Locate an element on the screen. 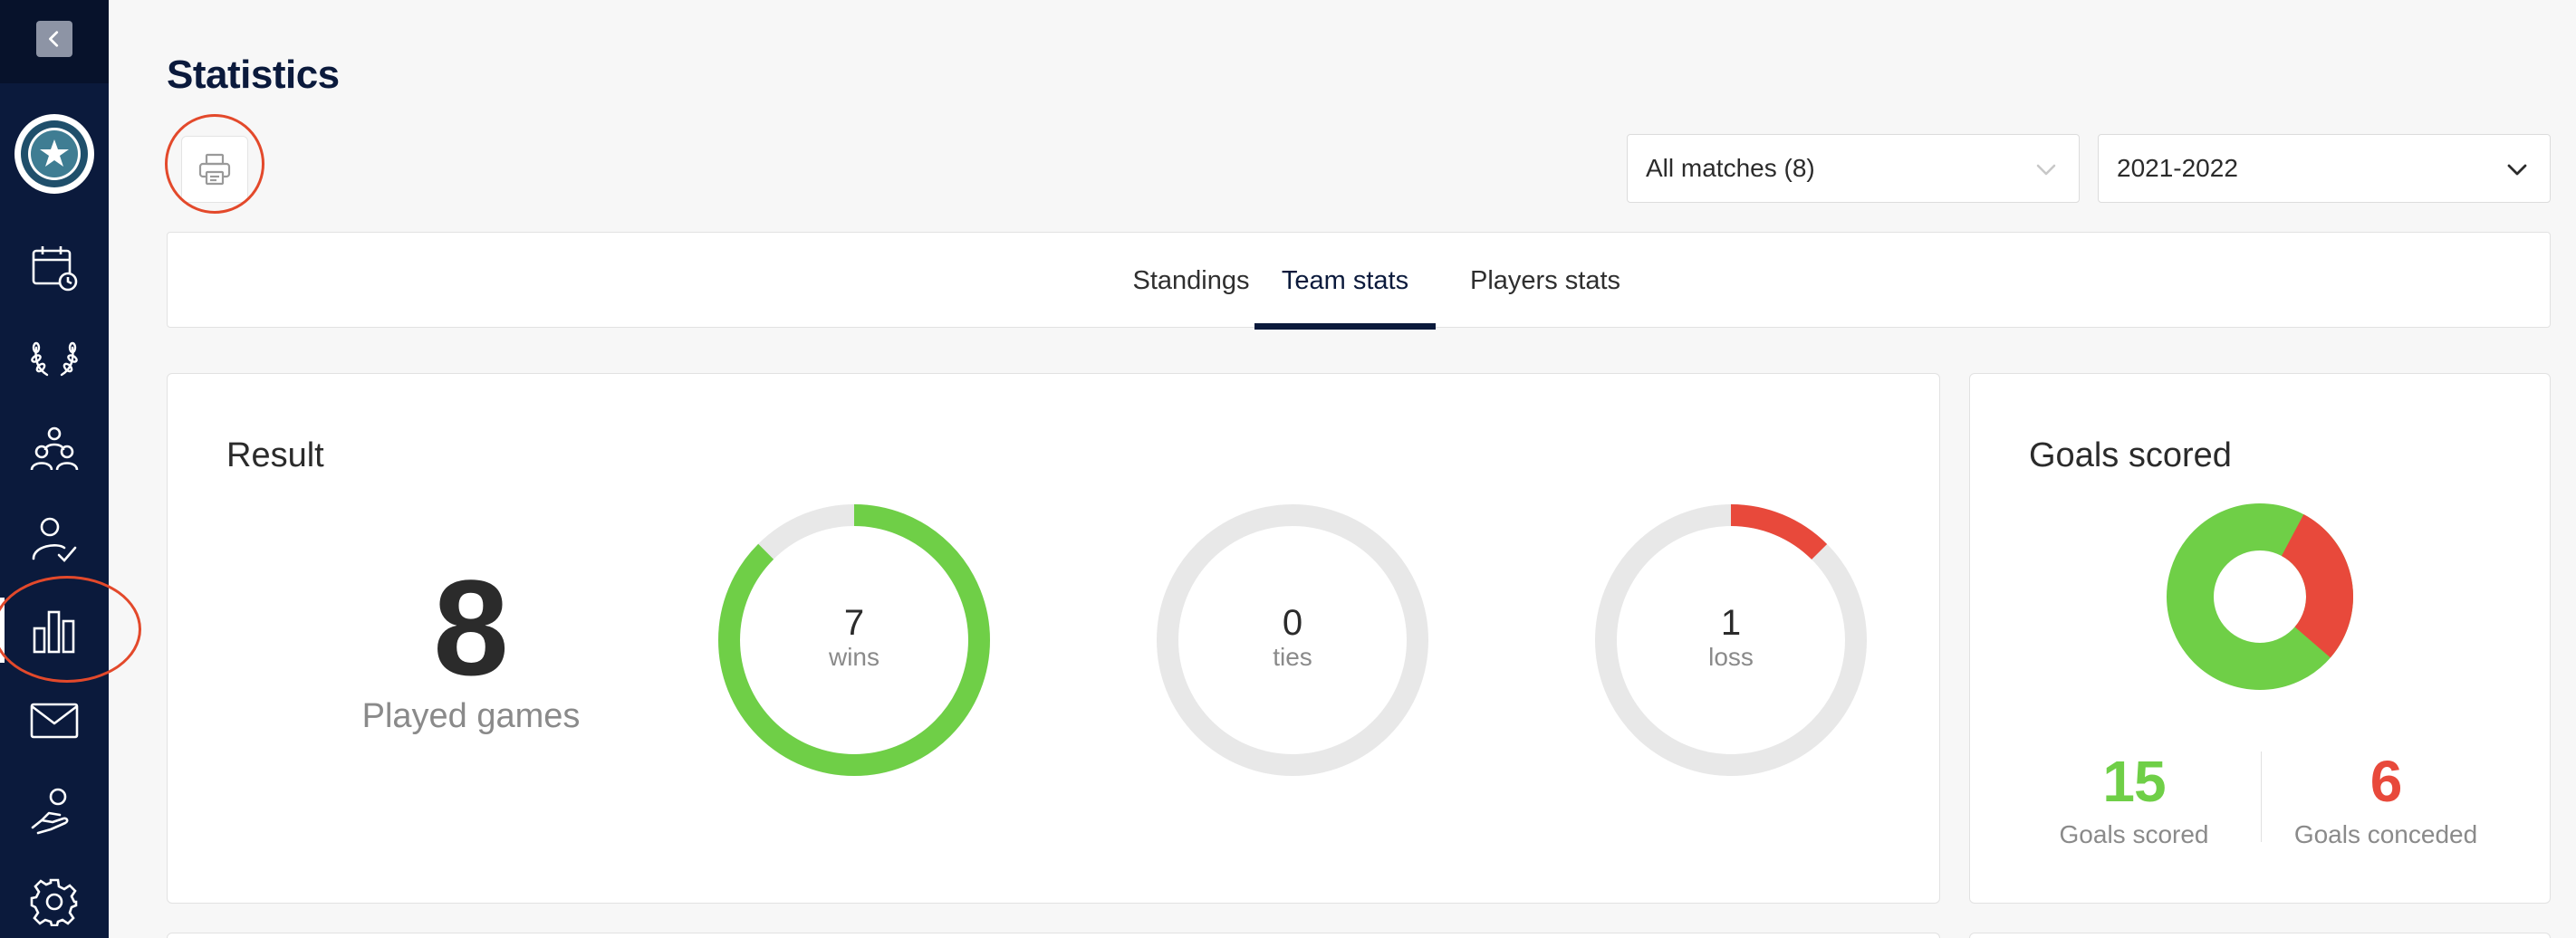 The height and width of the screenshot is (938, 2576). matches-filter-value: All matches (8) is located at coordinates (1730, 168).